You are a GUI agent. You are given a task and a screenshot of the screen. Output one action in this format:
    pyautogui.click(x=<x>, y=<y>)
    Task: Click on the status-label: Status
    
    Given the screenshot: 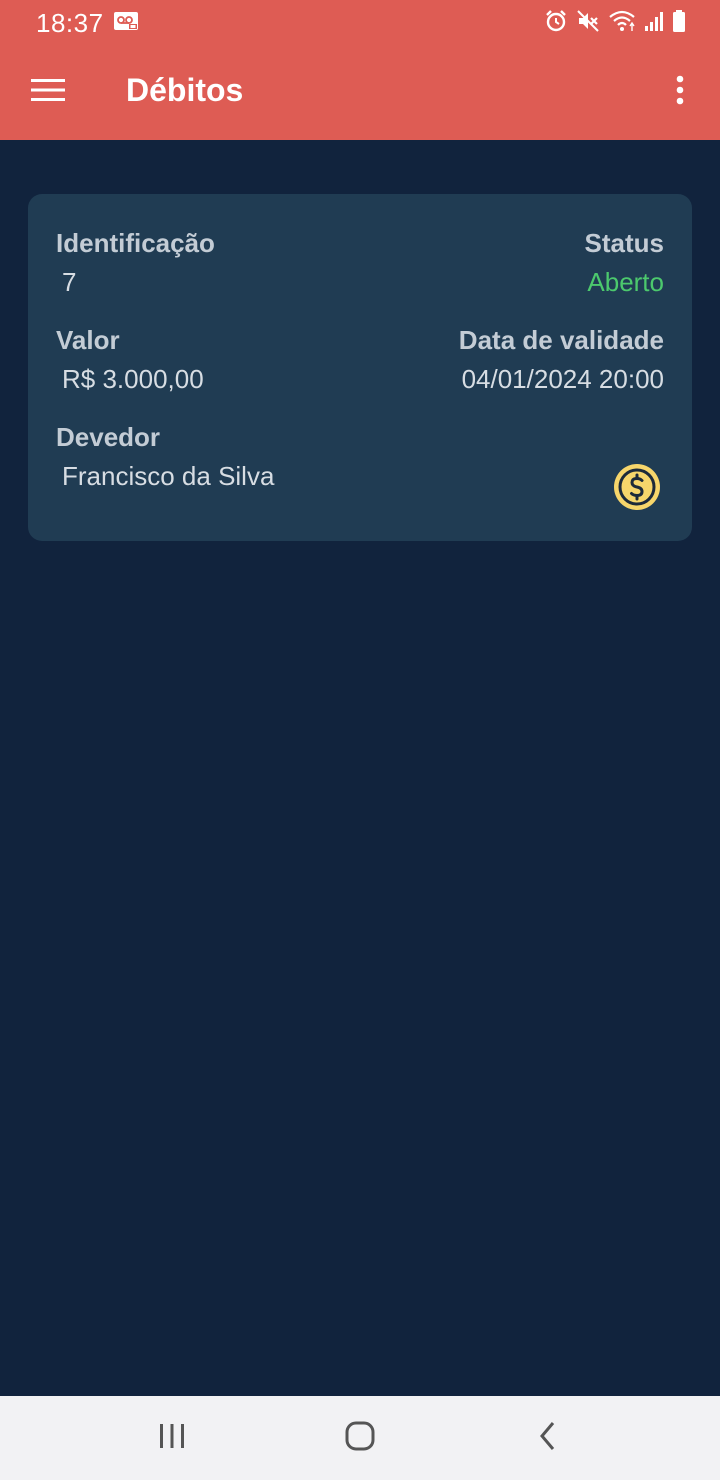 What is the action you would take?
    pyautogui.click(x=624, y=243)
    